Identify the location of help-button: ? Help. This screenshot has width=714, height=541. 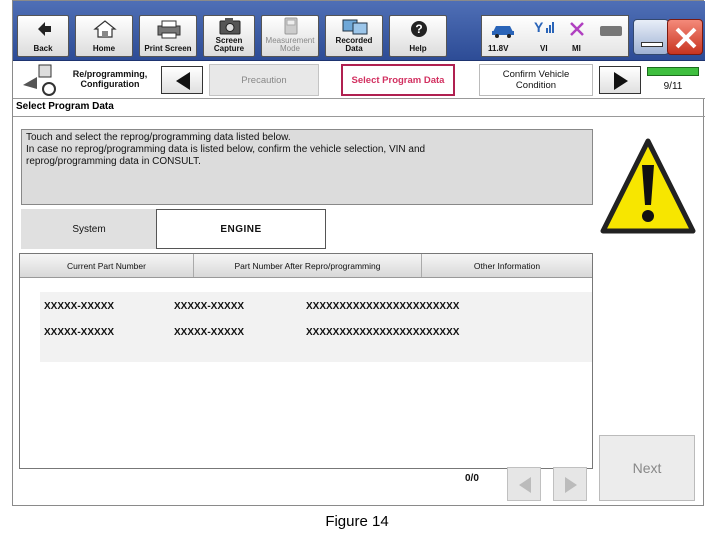
(418, 36).